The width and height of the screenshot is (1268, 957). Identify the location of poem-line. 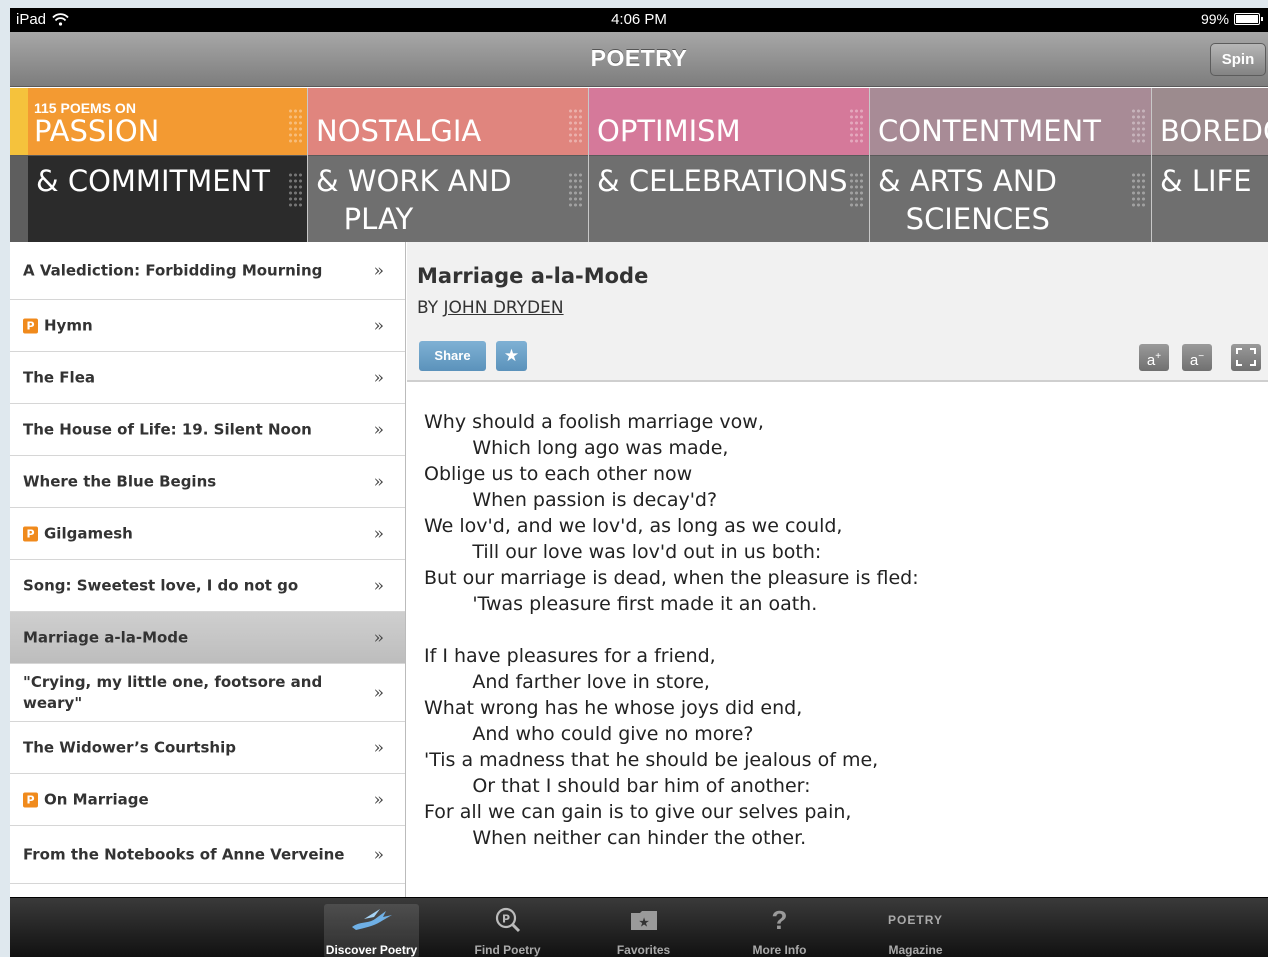
(671, 630).